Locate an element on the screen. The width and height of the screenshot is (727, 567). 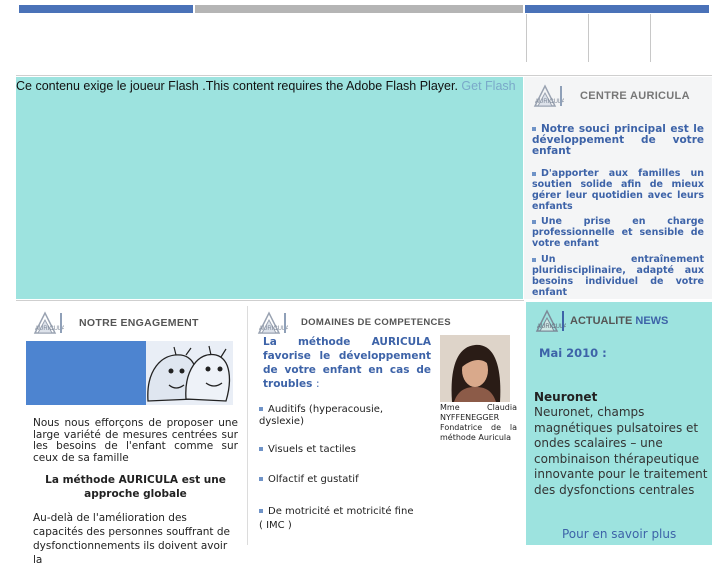
news-date: Mai 2010 : is located at coordinates (573, 353).